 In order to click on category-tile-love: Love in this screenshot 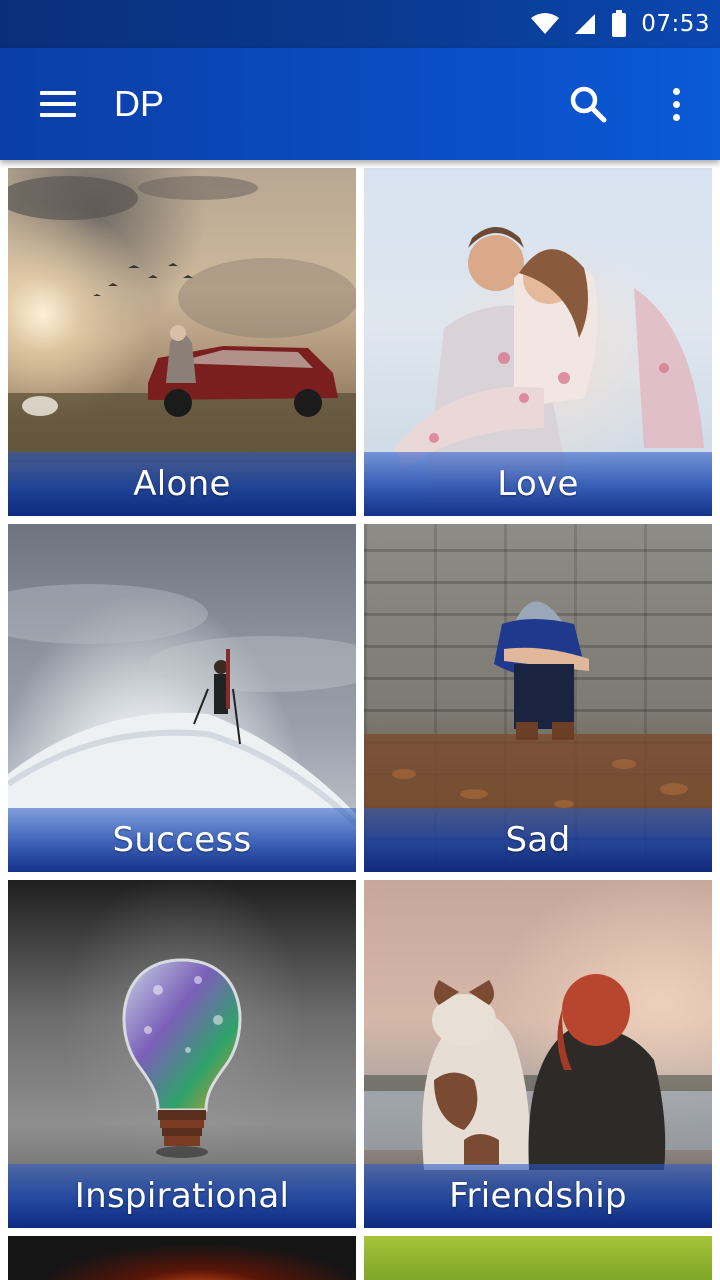, I will do `click(538, 342)`.